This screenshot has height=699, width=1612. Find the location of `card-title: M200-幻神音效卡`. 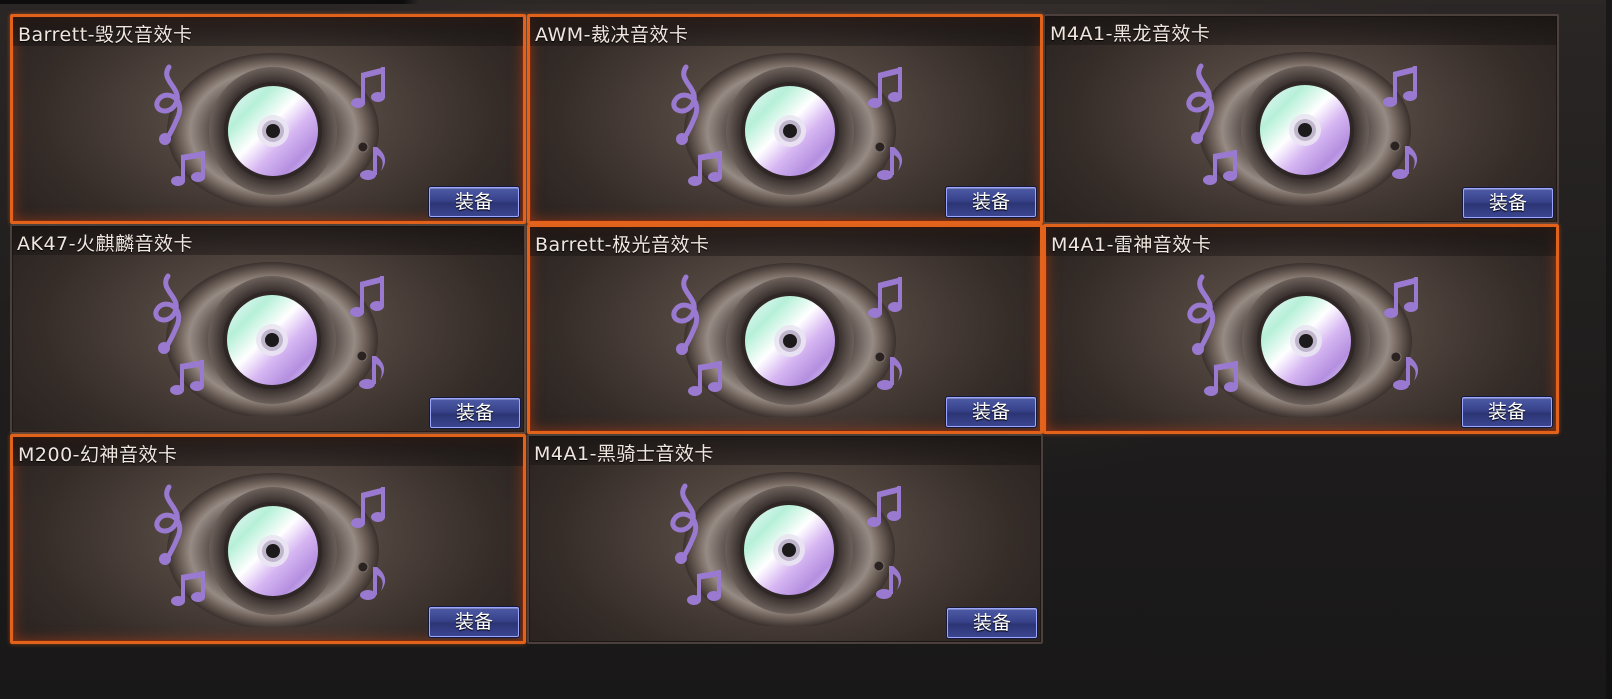

card-title: M200-幻神音效卡 is located at coordinates (98, 455).